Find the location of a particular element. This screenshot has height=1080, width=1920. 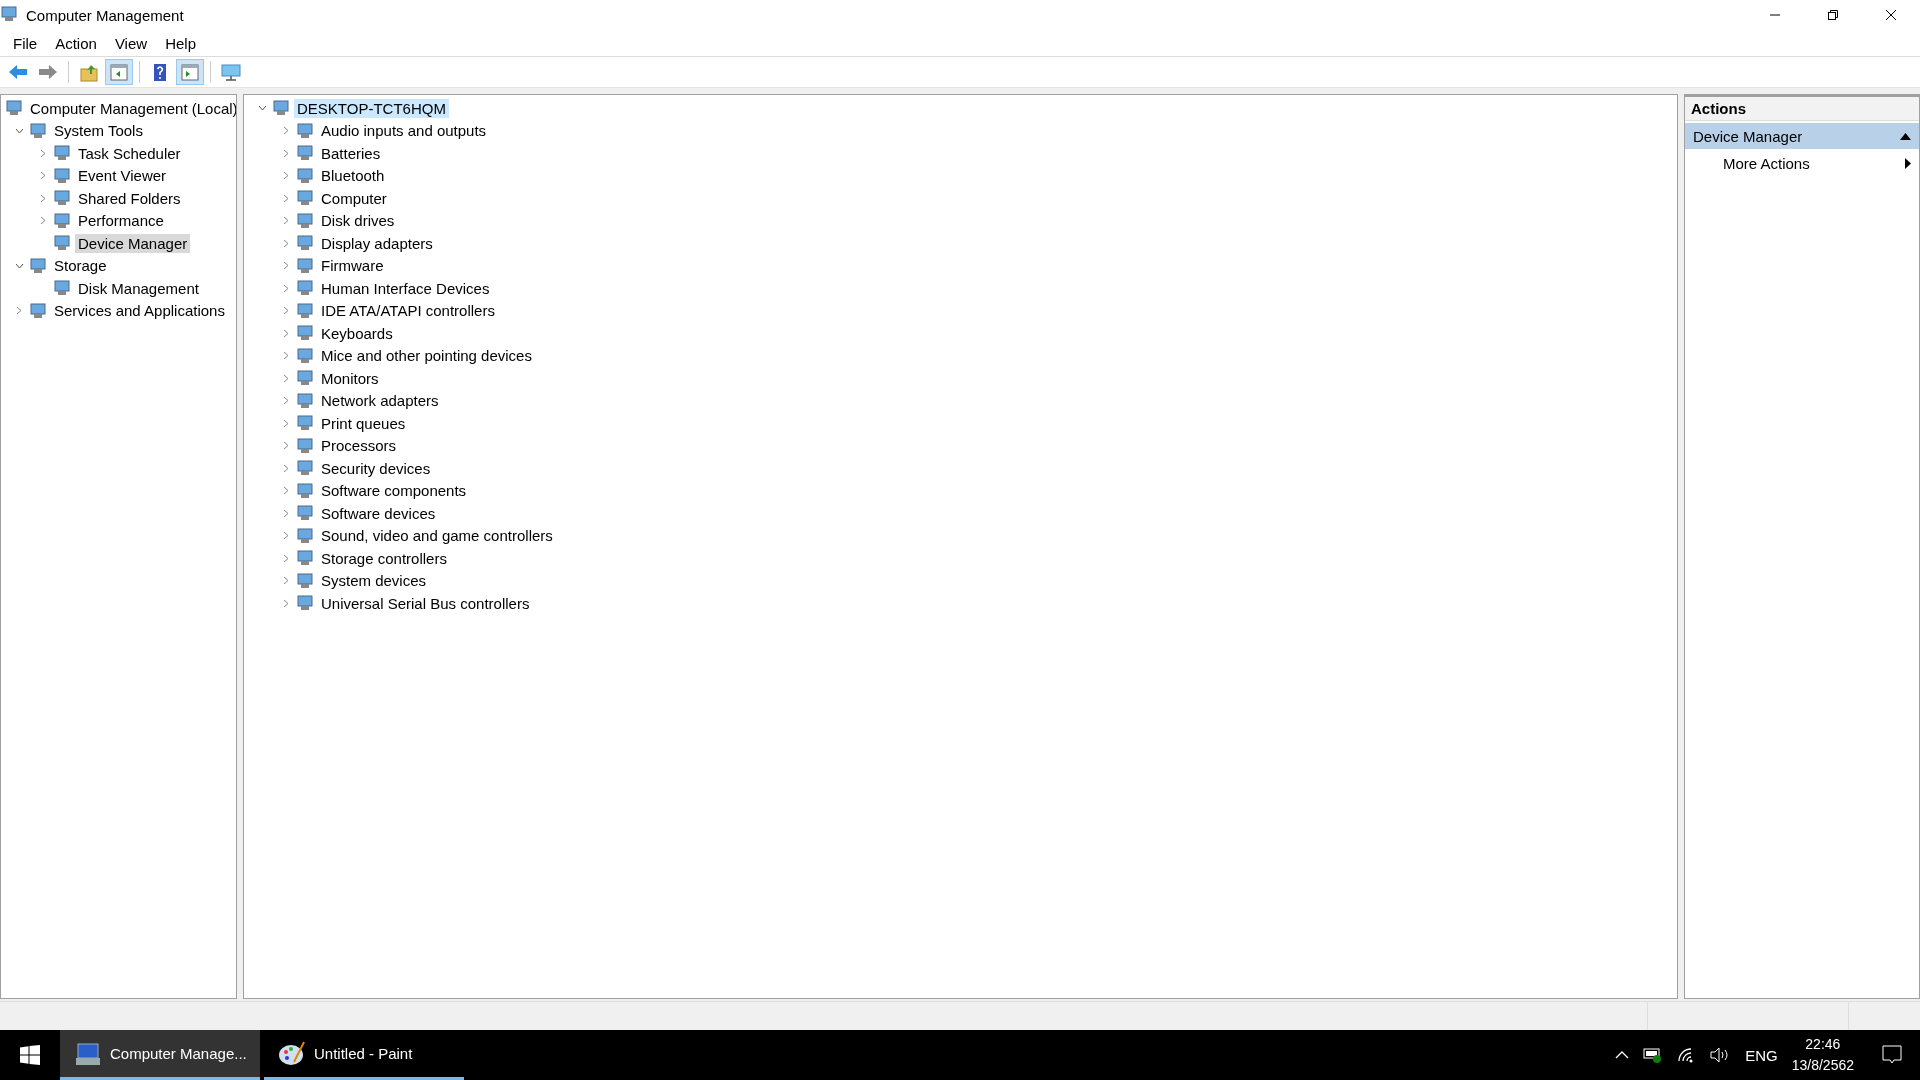

tree-item: Computer Management (Local) is located at coordinates (131, 108).